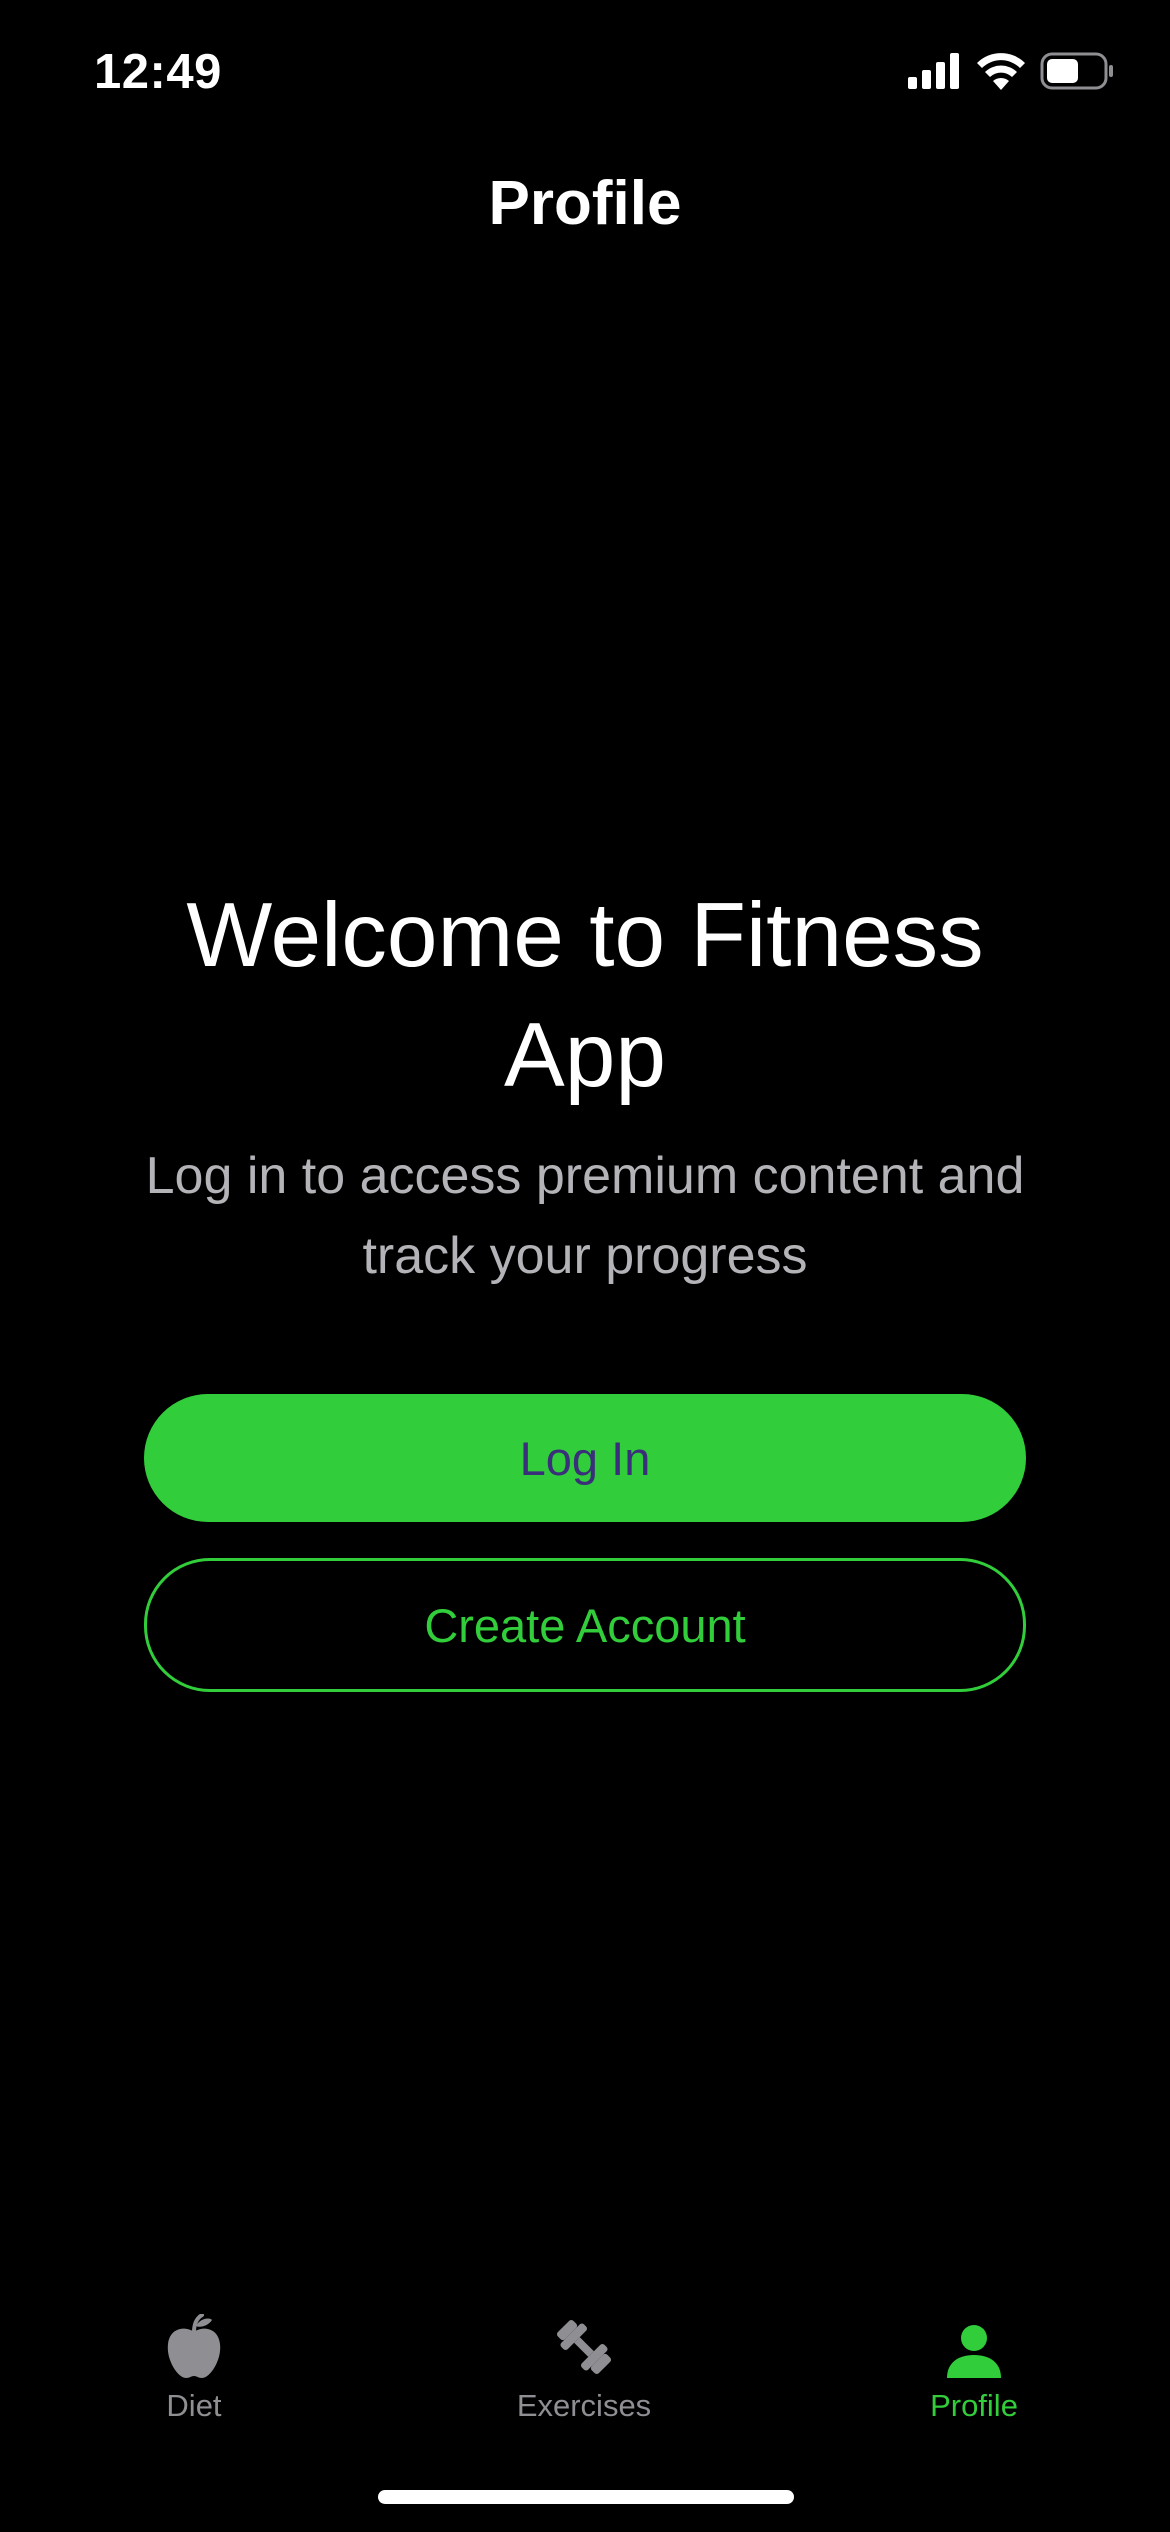 The width and height of the screenshot is (1170, 2532). I want to click on tab-diet: Diet, so click(194, 2362).